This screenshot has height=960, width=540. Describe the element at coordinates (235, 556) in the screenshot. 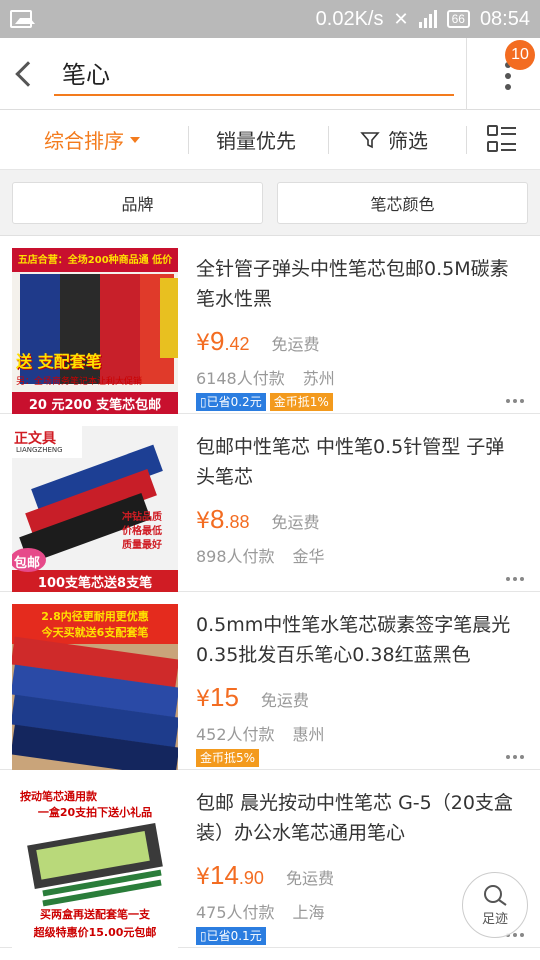

I see `buyer-count: 898人付款` at that location.